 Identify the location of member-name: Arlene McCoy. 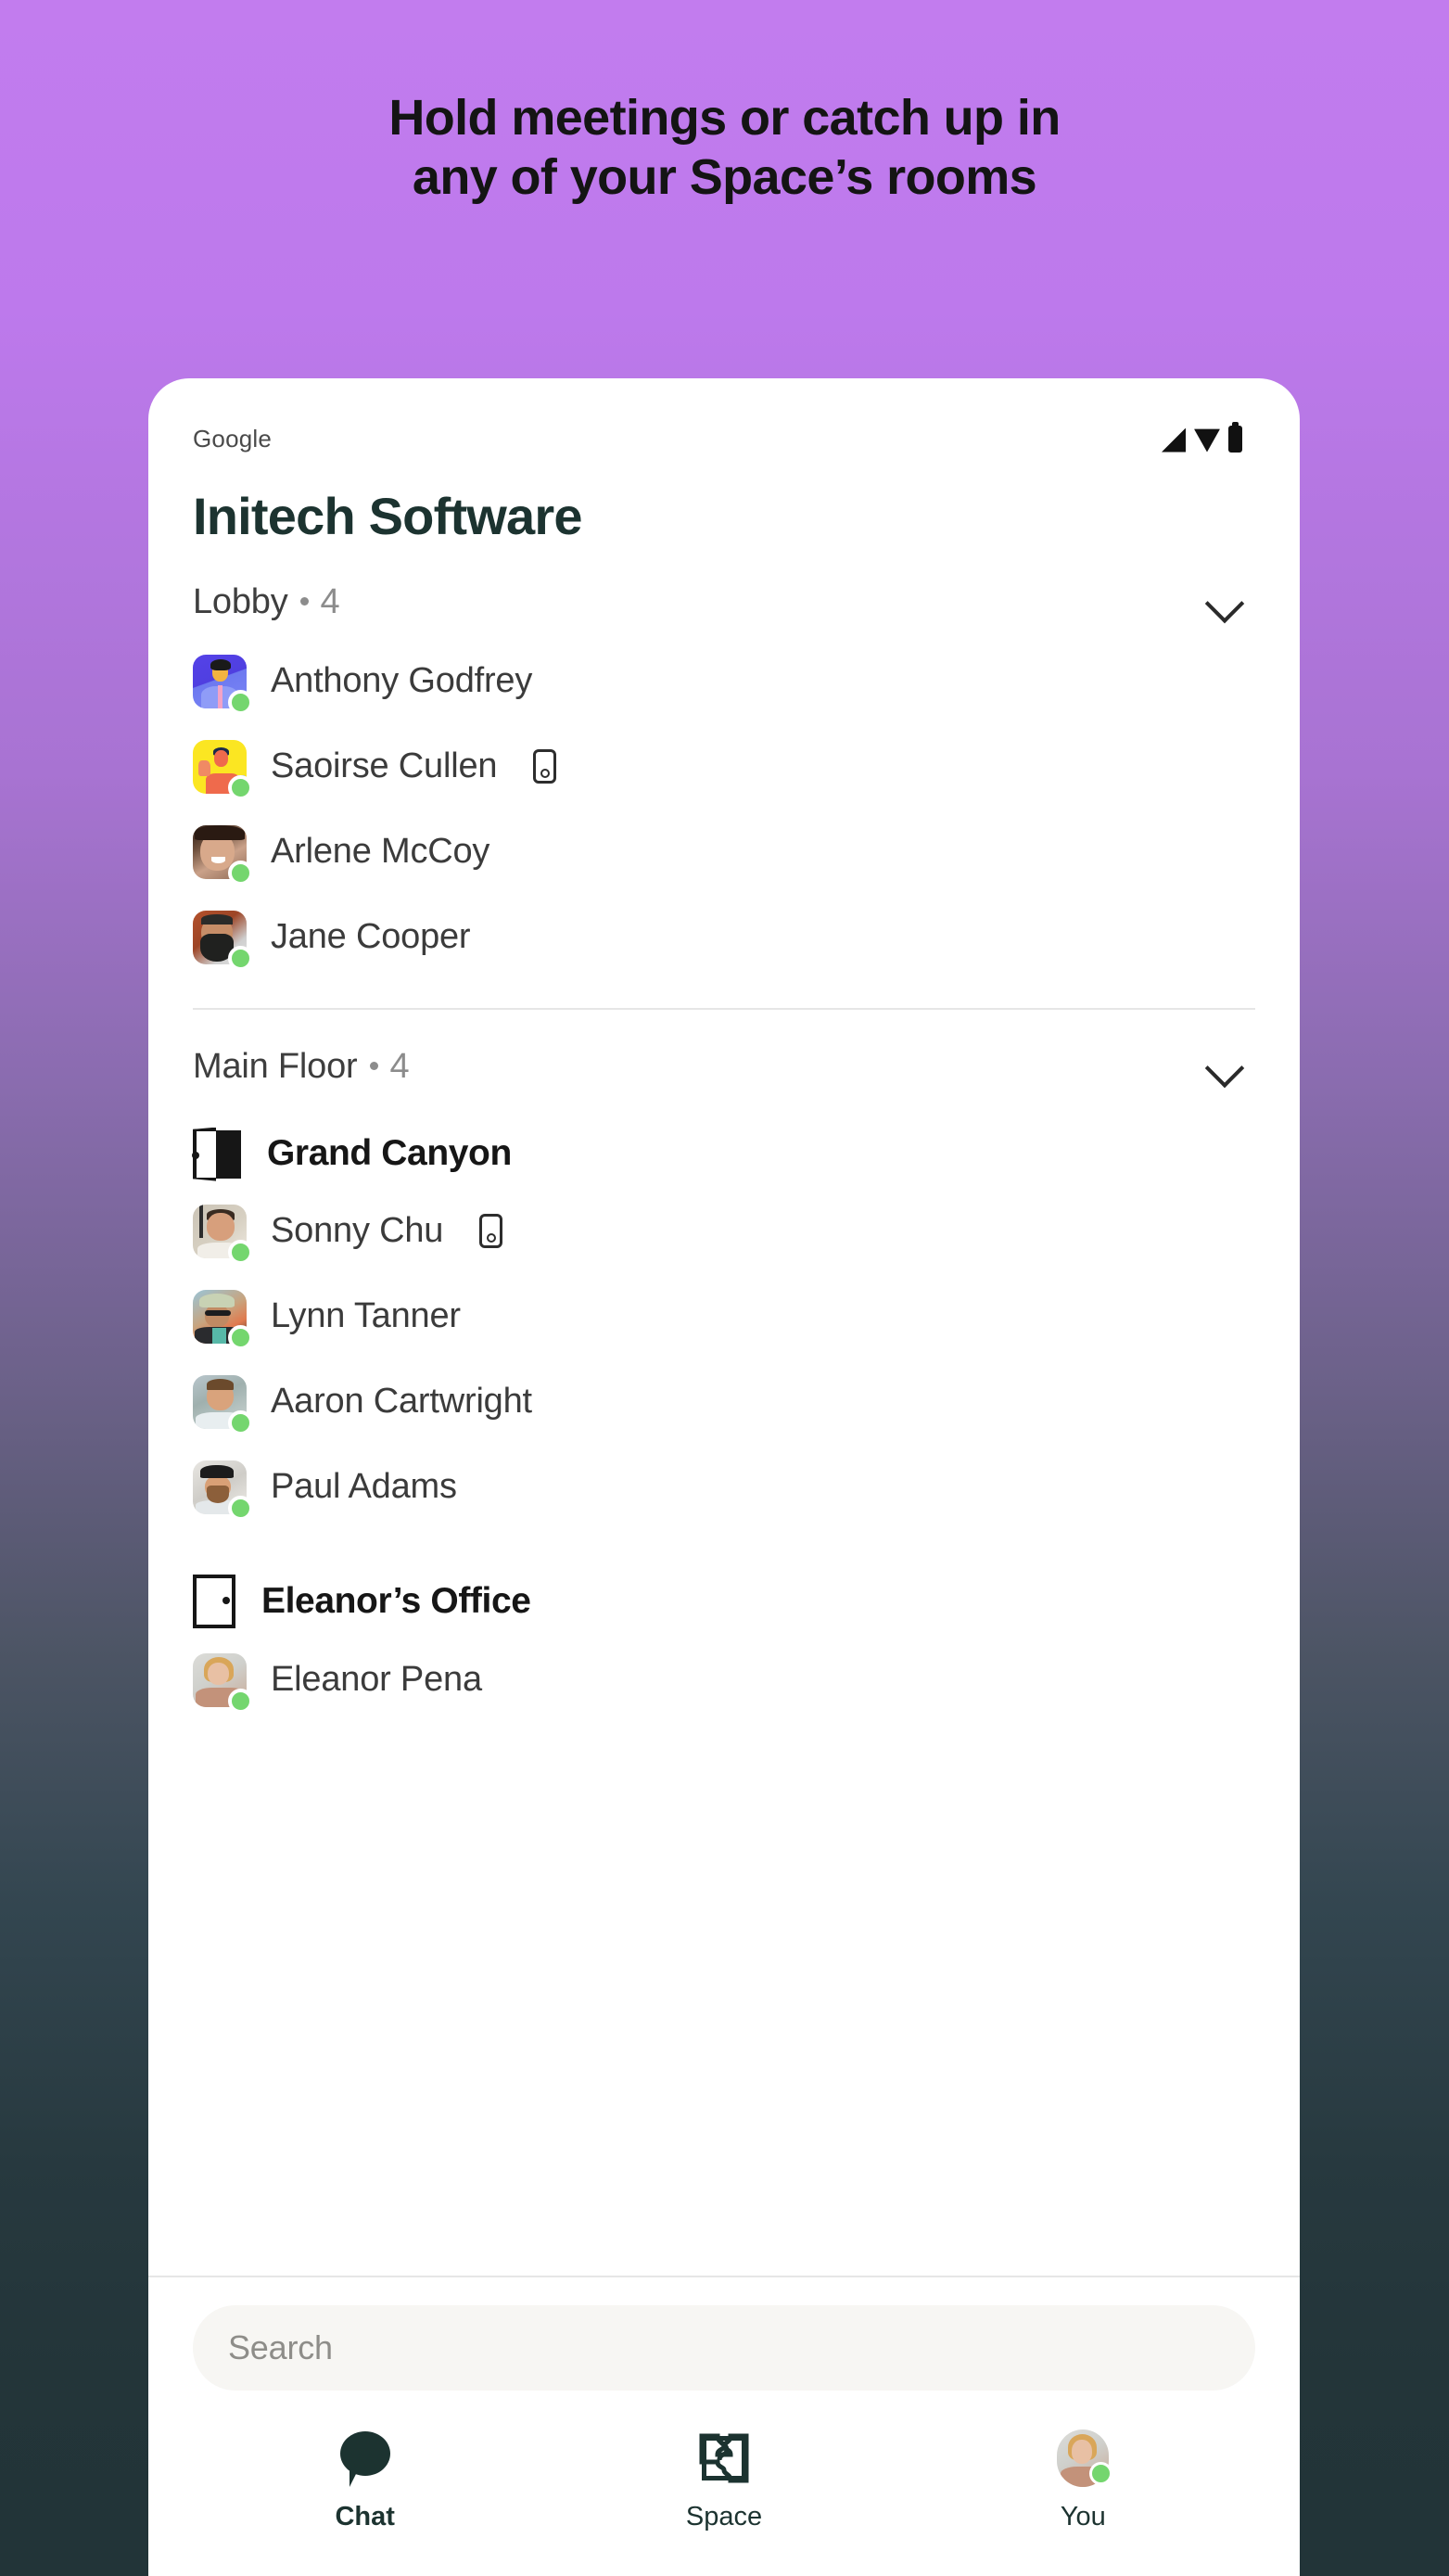
(380, 852).